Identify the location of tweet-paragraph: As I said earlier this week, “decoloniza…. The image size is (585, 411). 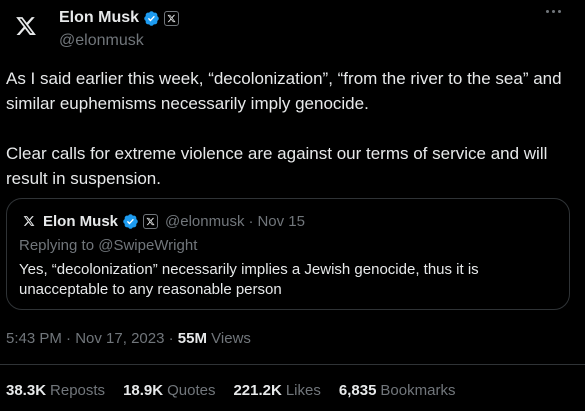
(284, 91).